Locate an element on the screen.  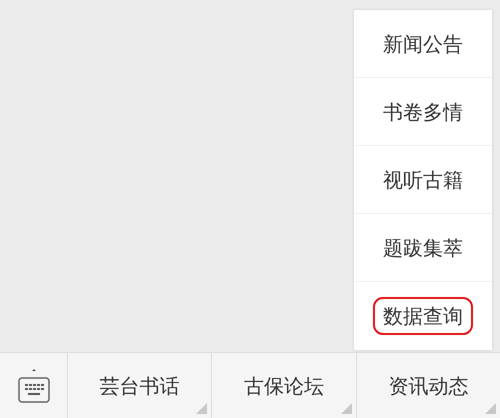
menu-button: 资讯动态 is located at coordinates (428, 385).